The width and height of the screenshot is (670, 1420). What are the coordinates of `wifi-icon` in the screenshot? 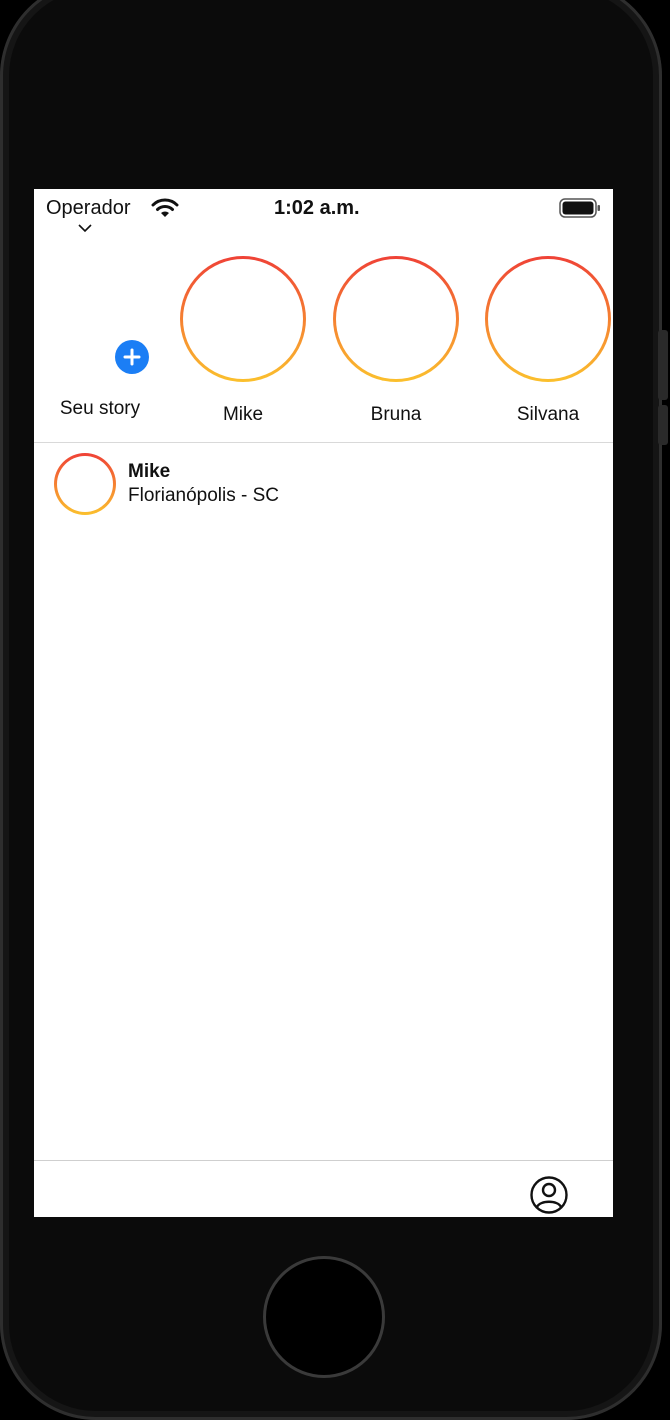 It's located at (165, 207).